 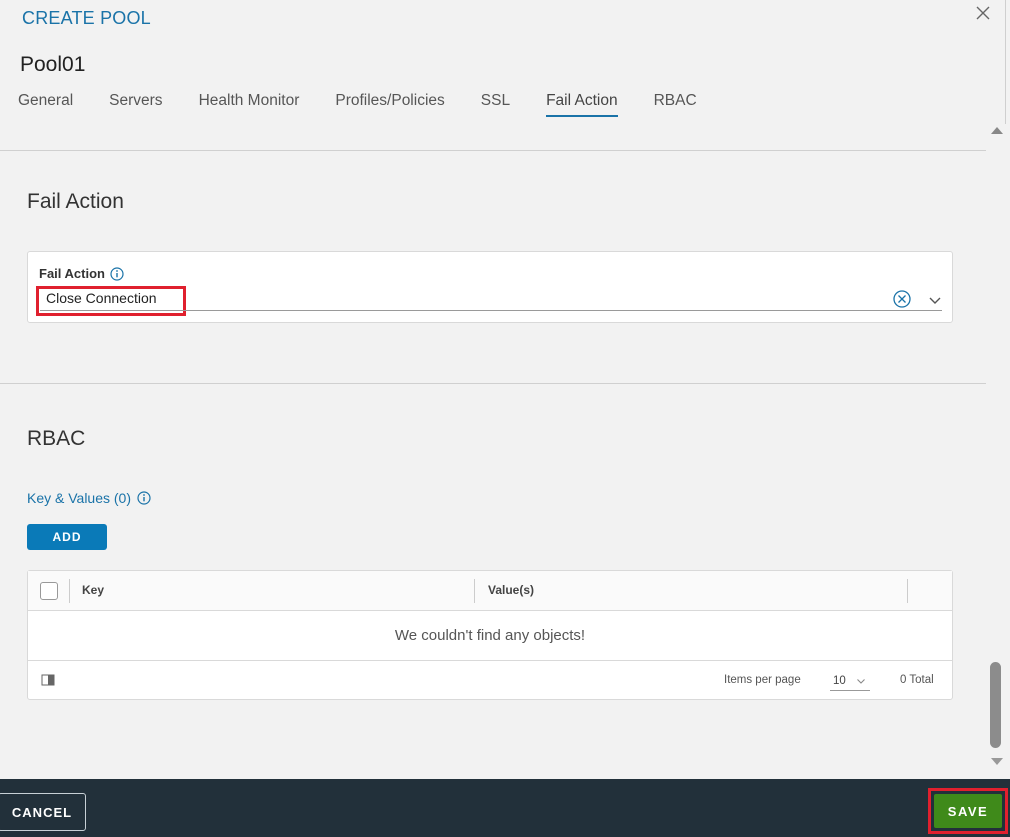 What do you see at coordinates (43, 812) in the screenshot?
I see `cancel-button: CANCEL` at bounding box center [43, 812].